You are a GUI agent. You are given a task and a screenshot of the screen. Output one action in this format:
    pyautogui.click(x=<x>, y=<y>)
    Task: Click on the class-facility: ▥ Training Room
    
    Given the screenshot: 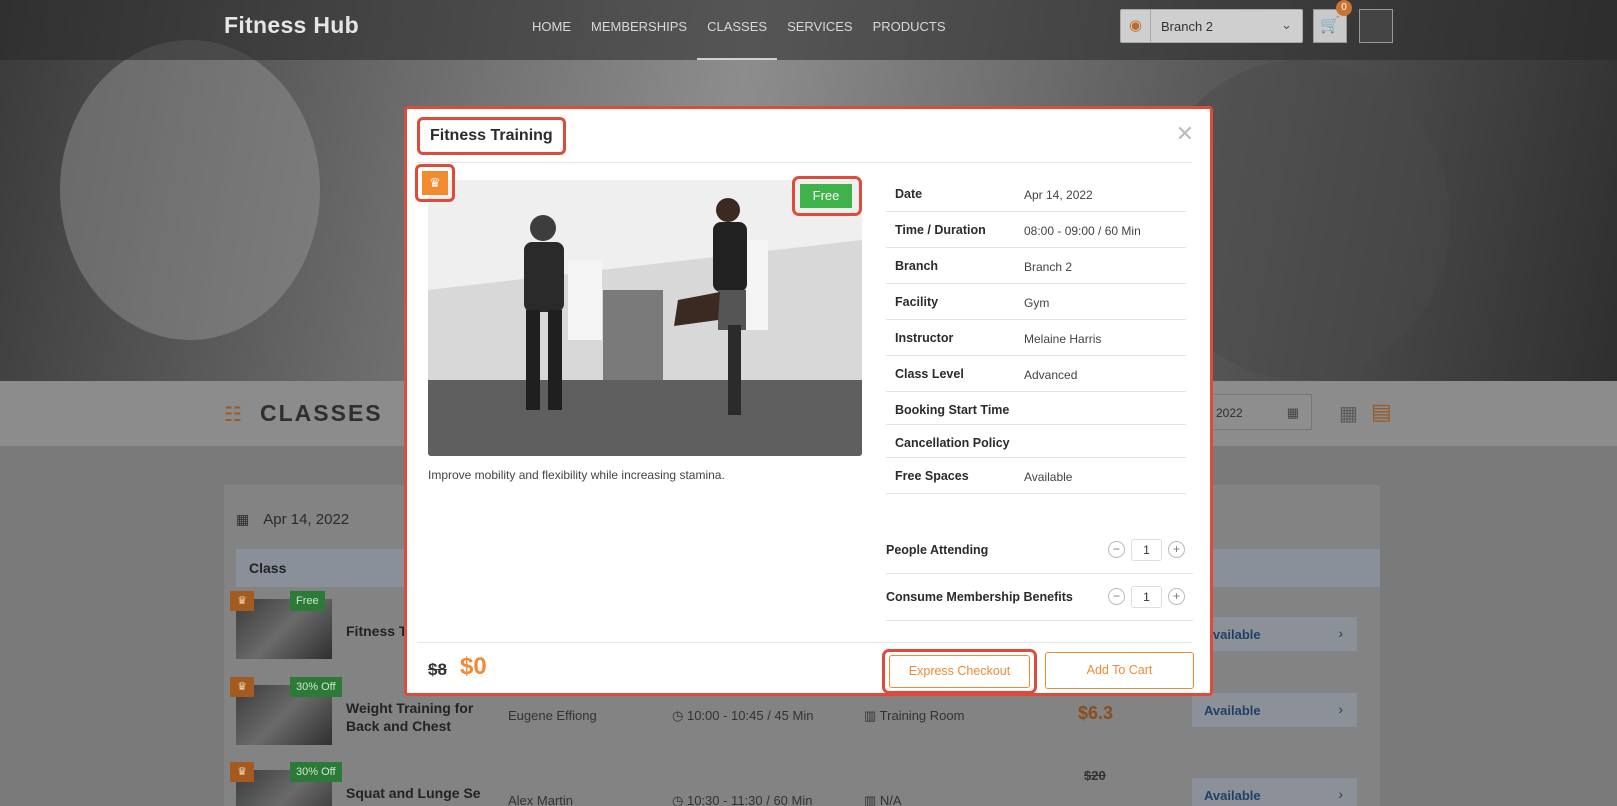 What is the action you would take?
    pyautogui.click(x=914, y=716)
    